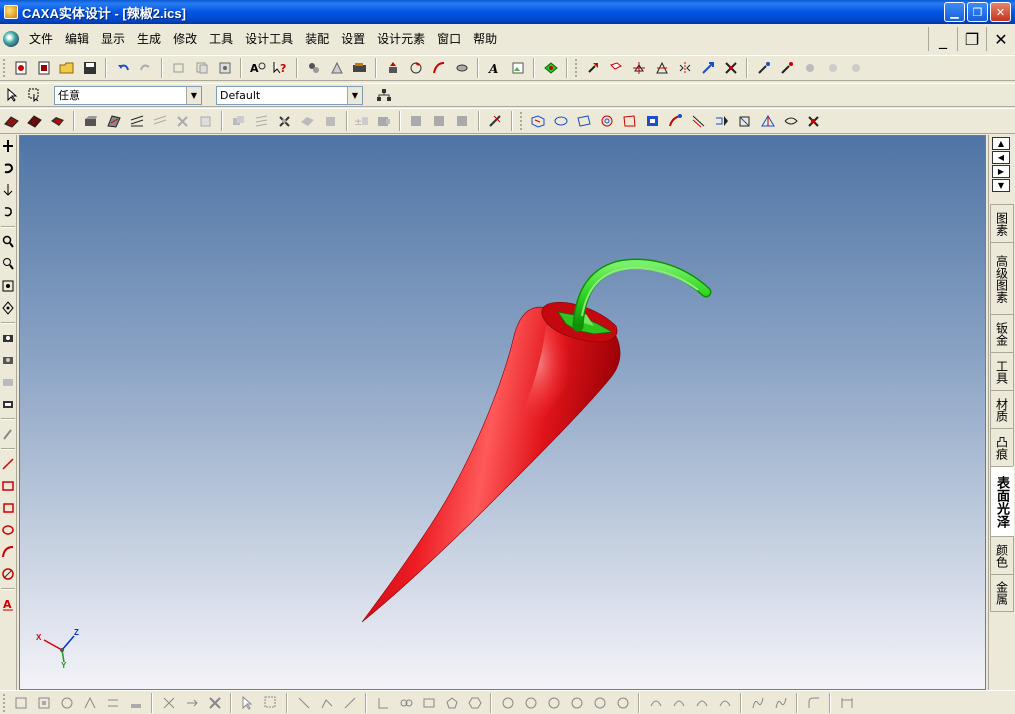 The width and height of the screenshot is (1015, 714). Describe the element at coordinates (8, 242) in the screenshot. I see `zoom-icon` at that location.